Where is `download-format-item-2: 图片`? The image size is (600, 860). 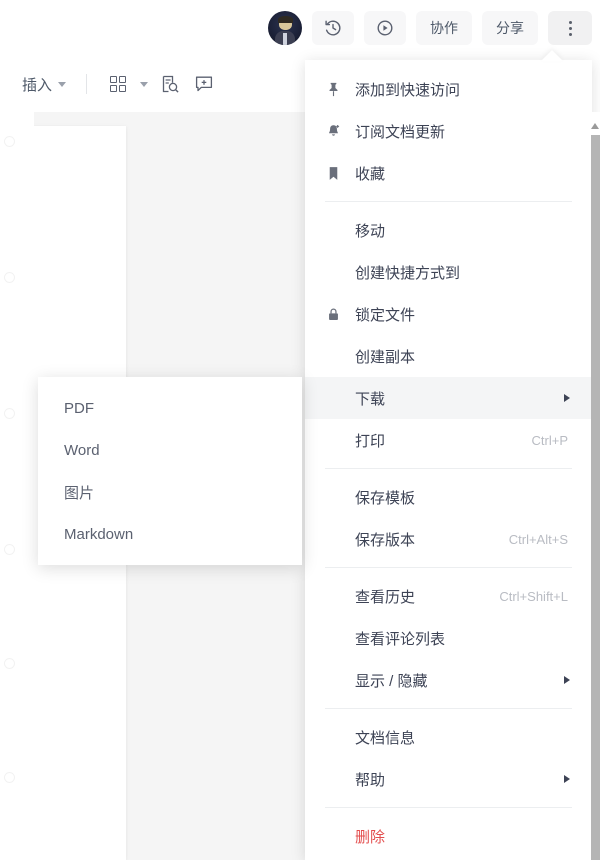
download-format-item-2: 图片 is located at coordinates (170, 492).